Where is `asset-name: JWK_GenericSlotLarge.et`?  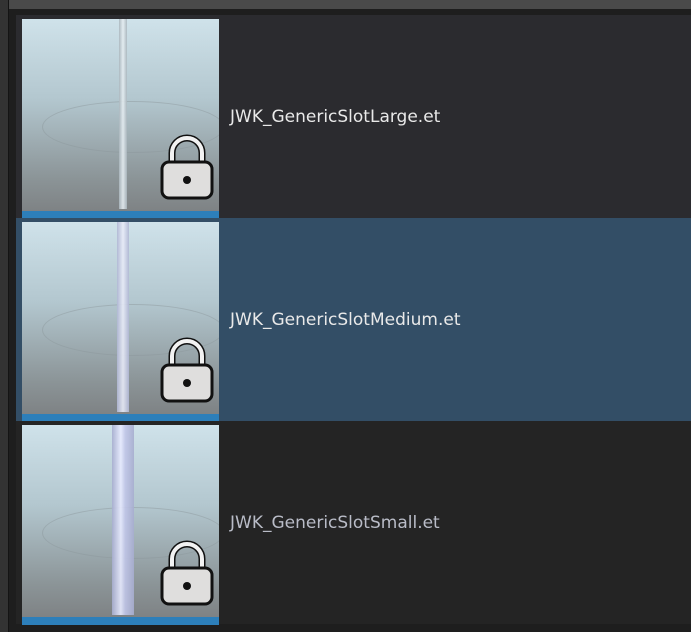 asset-name: JWK_GenericSlotLarge.et is located at coordinates (335, 116).